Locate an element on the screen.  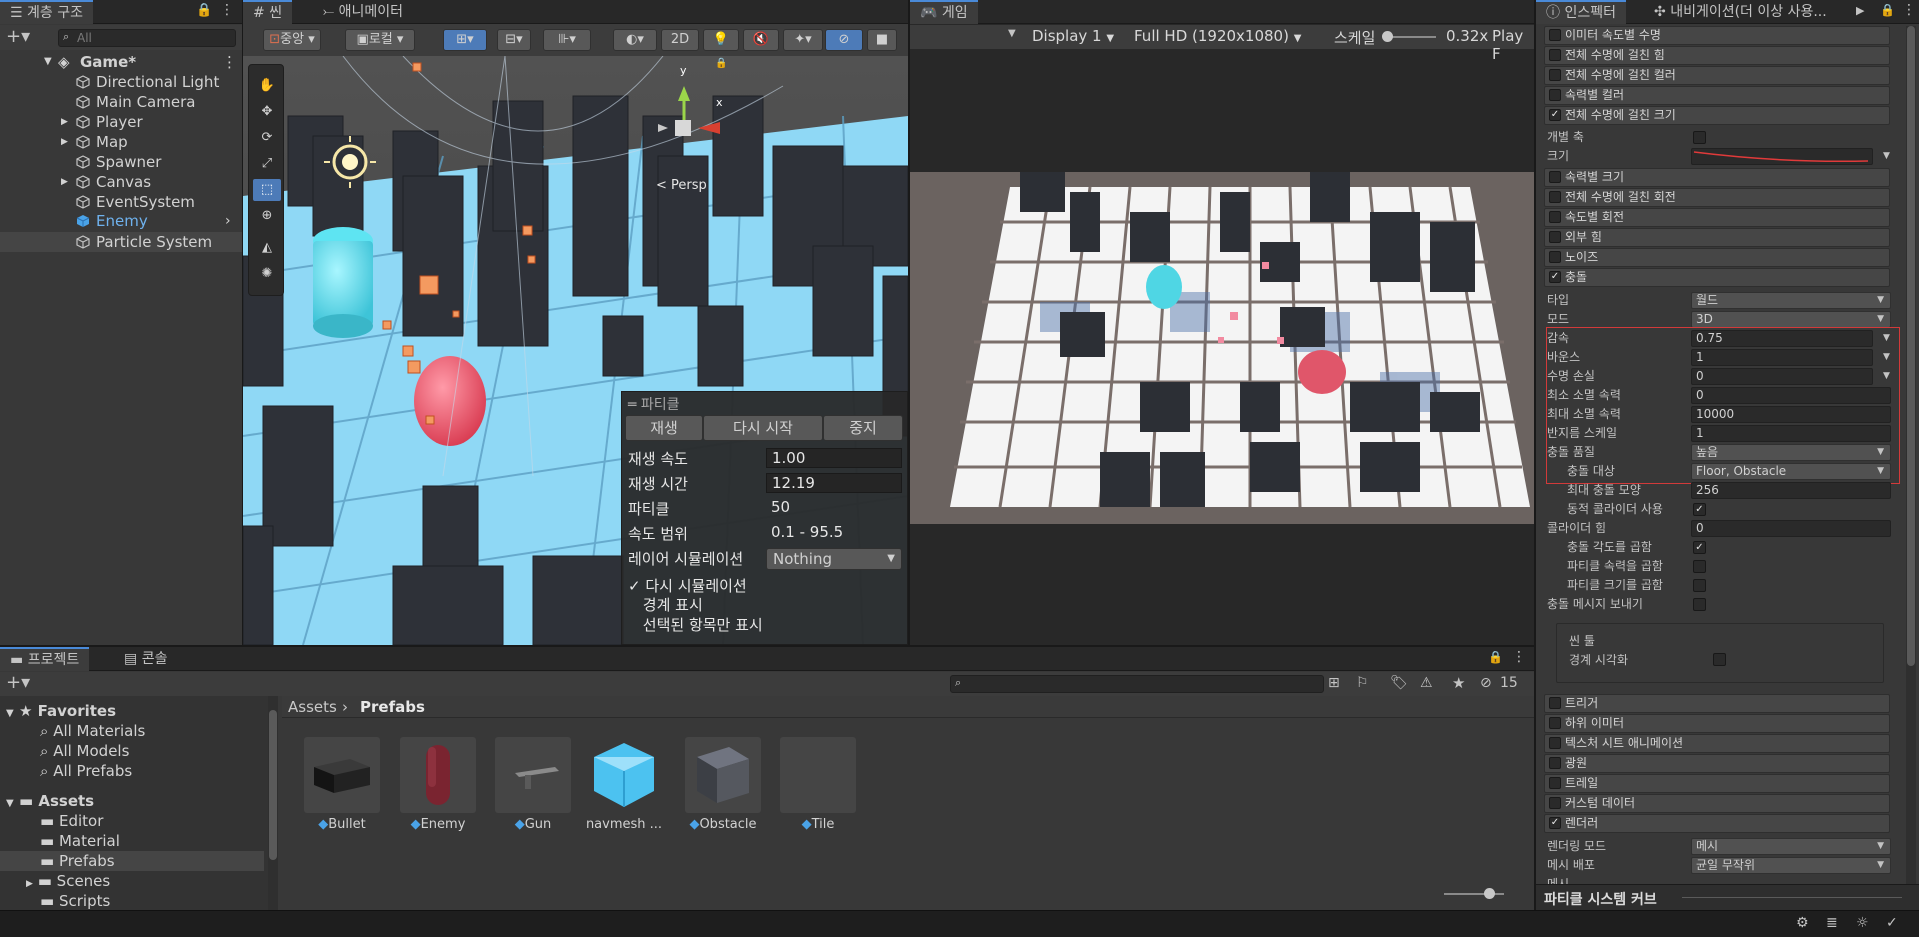
scene-root-item: ▼ ◈ Game* ⋮ is located at coordinates (120, 62).